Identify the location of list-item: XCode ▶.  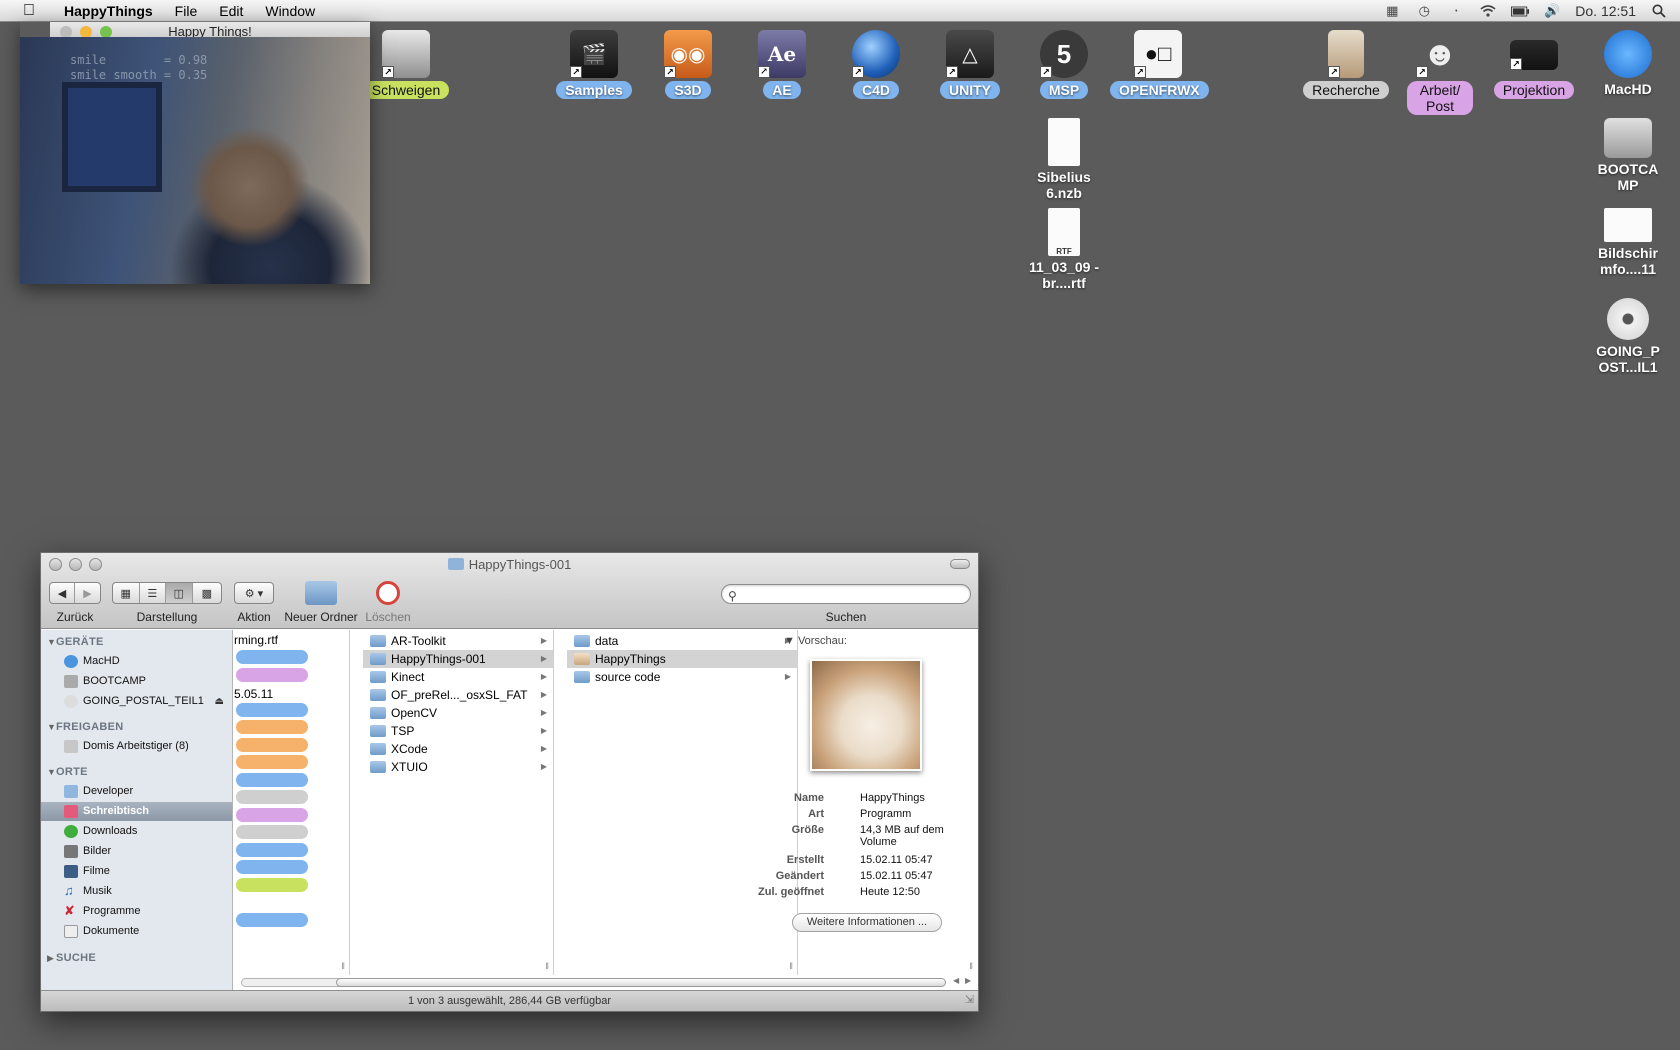
(458, 749).